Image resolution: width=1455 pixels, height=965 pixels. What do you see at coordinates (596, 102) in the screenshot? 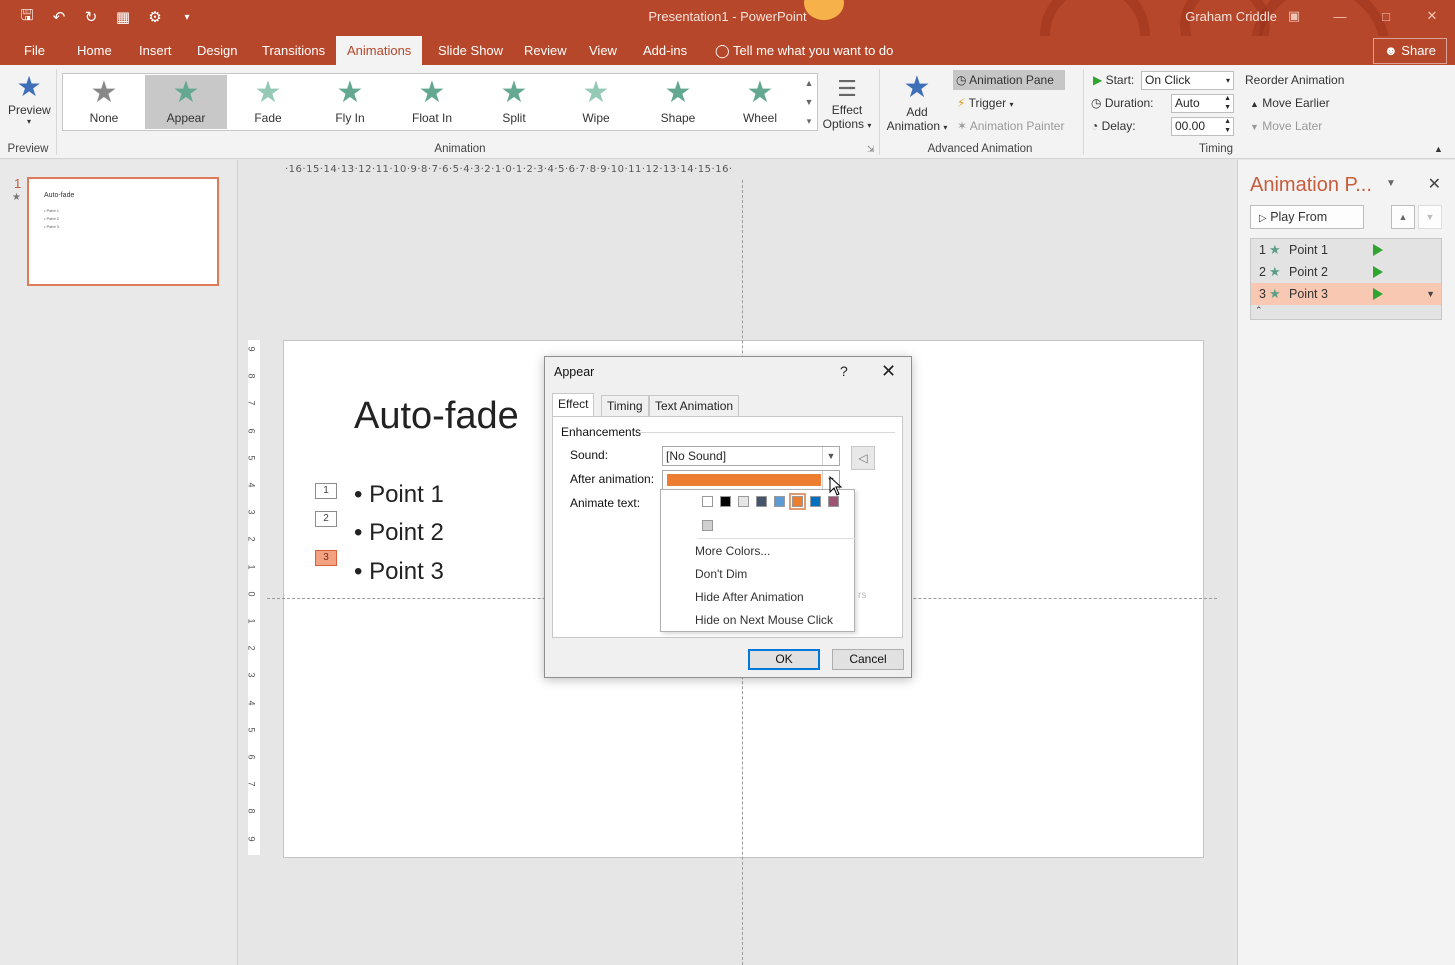
I see `effect-wipe: ★ Wipe` at bounding box center [596, 102].